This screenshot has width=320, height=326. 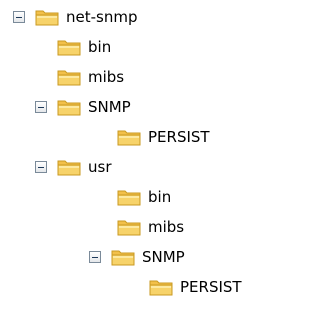 What do you see at coordinates (102, 17) in the screenshot?
I see `tree-node-label: net-snmp` at bounding box center [102, 17].